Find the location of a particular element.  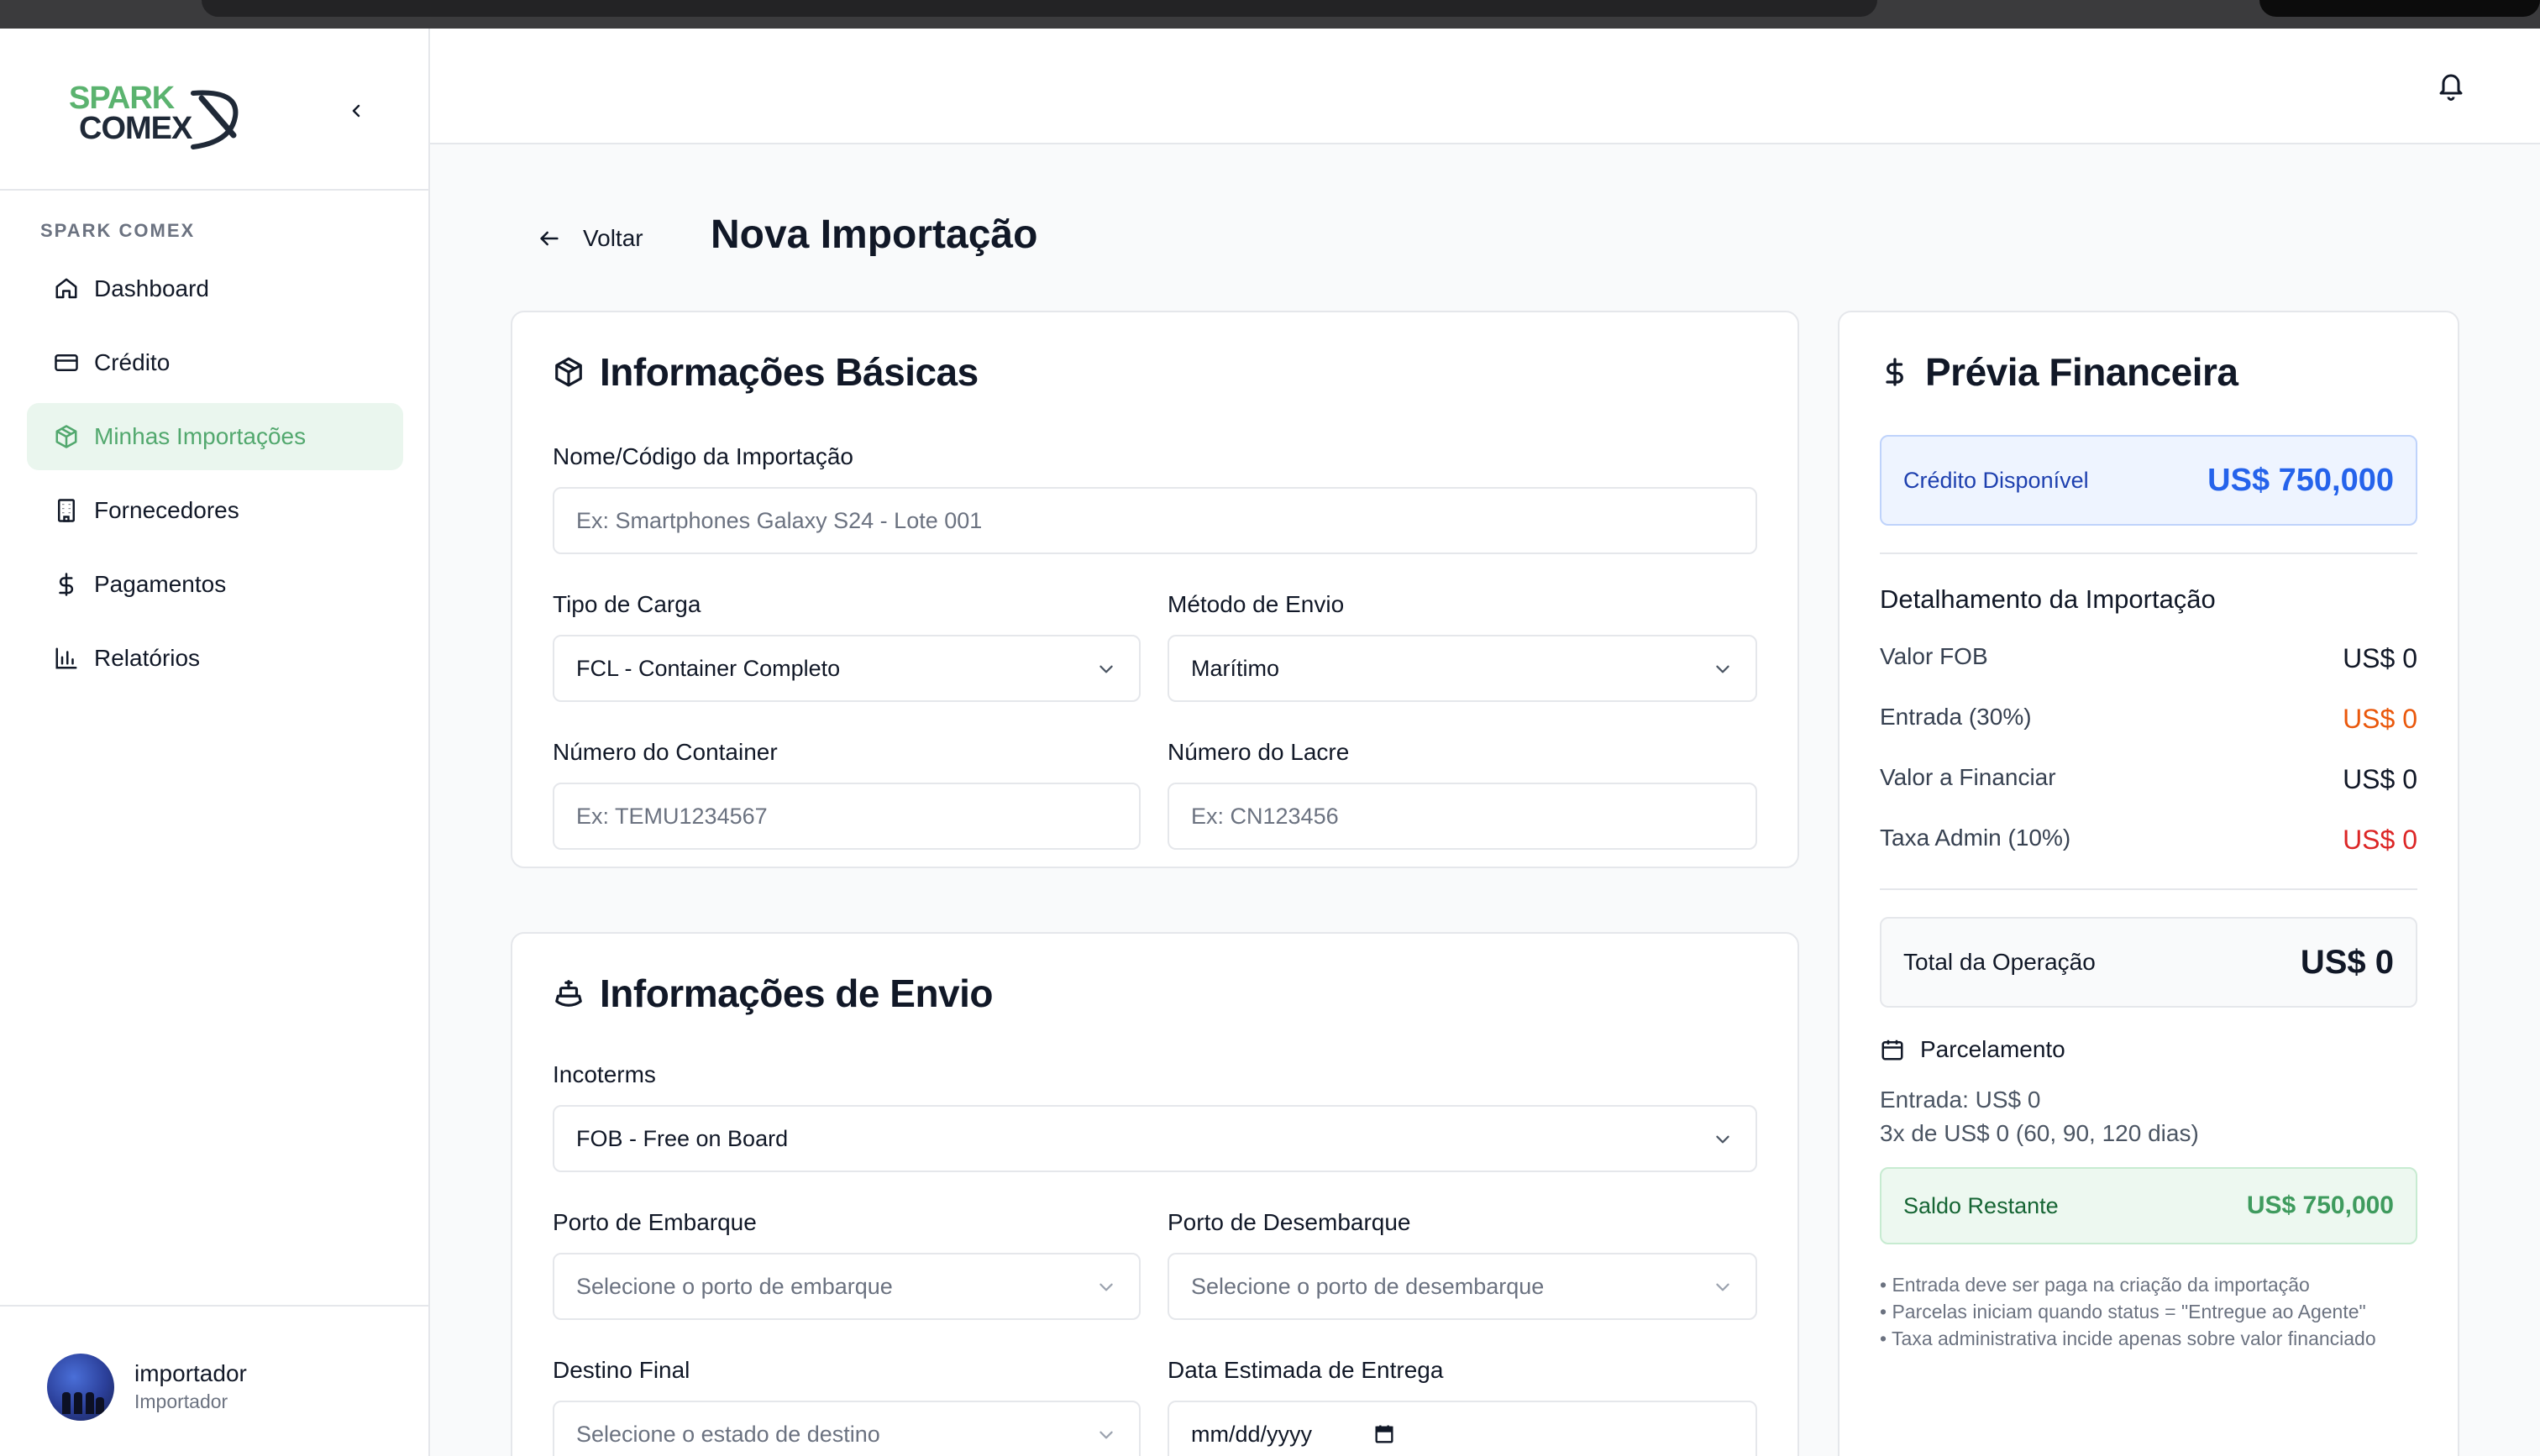

admin-fee-row: Taxa Admin (10%) US$ 0 is located at coordinates (2148, 840).